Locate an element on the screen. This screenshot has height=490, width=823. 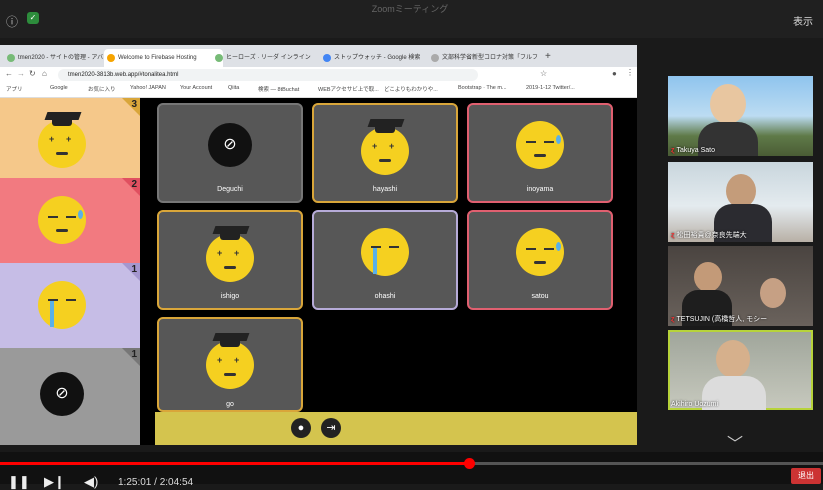
bookmark-item: Yahoo! JAPAN is located at coordinates (148, 88).